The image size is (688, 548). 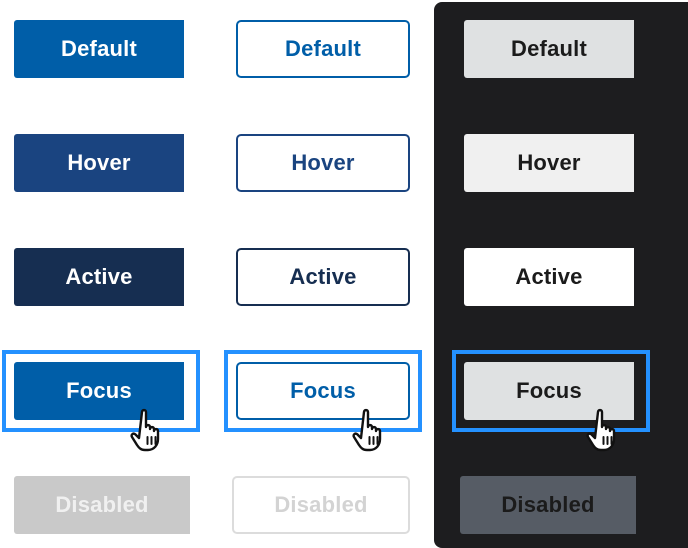 I want to click on inverse-disabled-button: Disabled, so click(x=548, y=505).